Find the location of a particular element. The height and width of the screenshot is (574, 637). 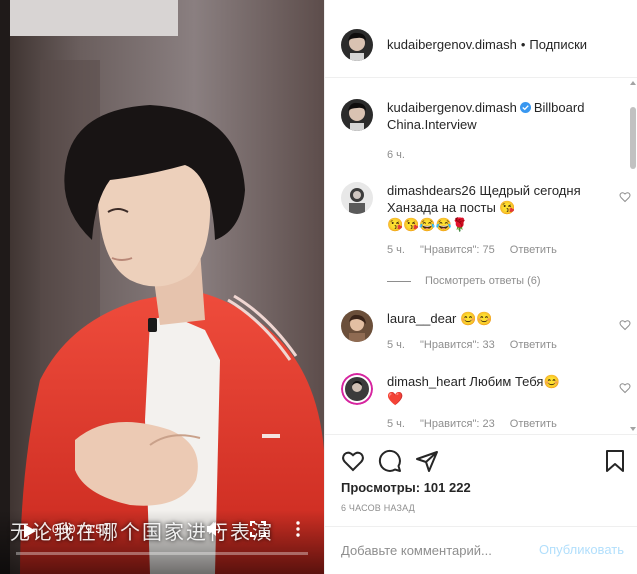

comment-meta: 5 ч. "Нравится": 33 Ответить is located at coordinates (478, 345).